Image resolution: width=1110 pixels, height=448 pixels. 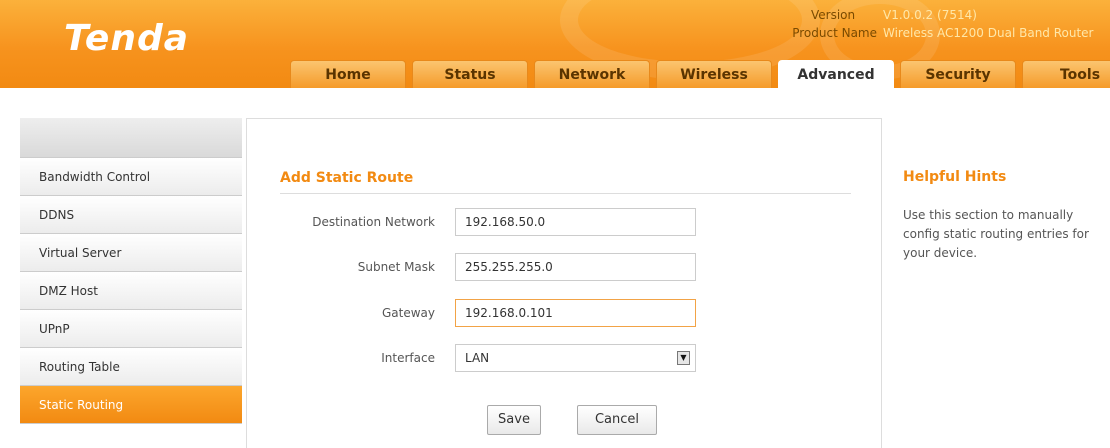 I want to click on interface-row: Interface LAN ▼, so click(x=565, y=358).